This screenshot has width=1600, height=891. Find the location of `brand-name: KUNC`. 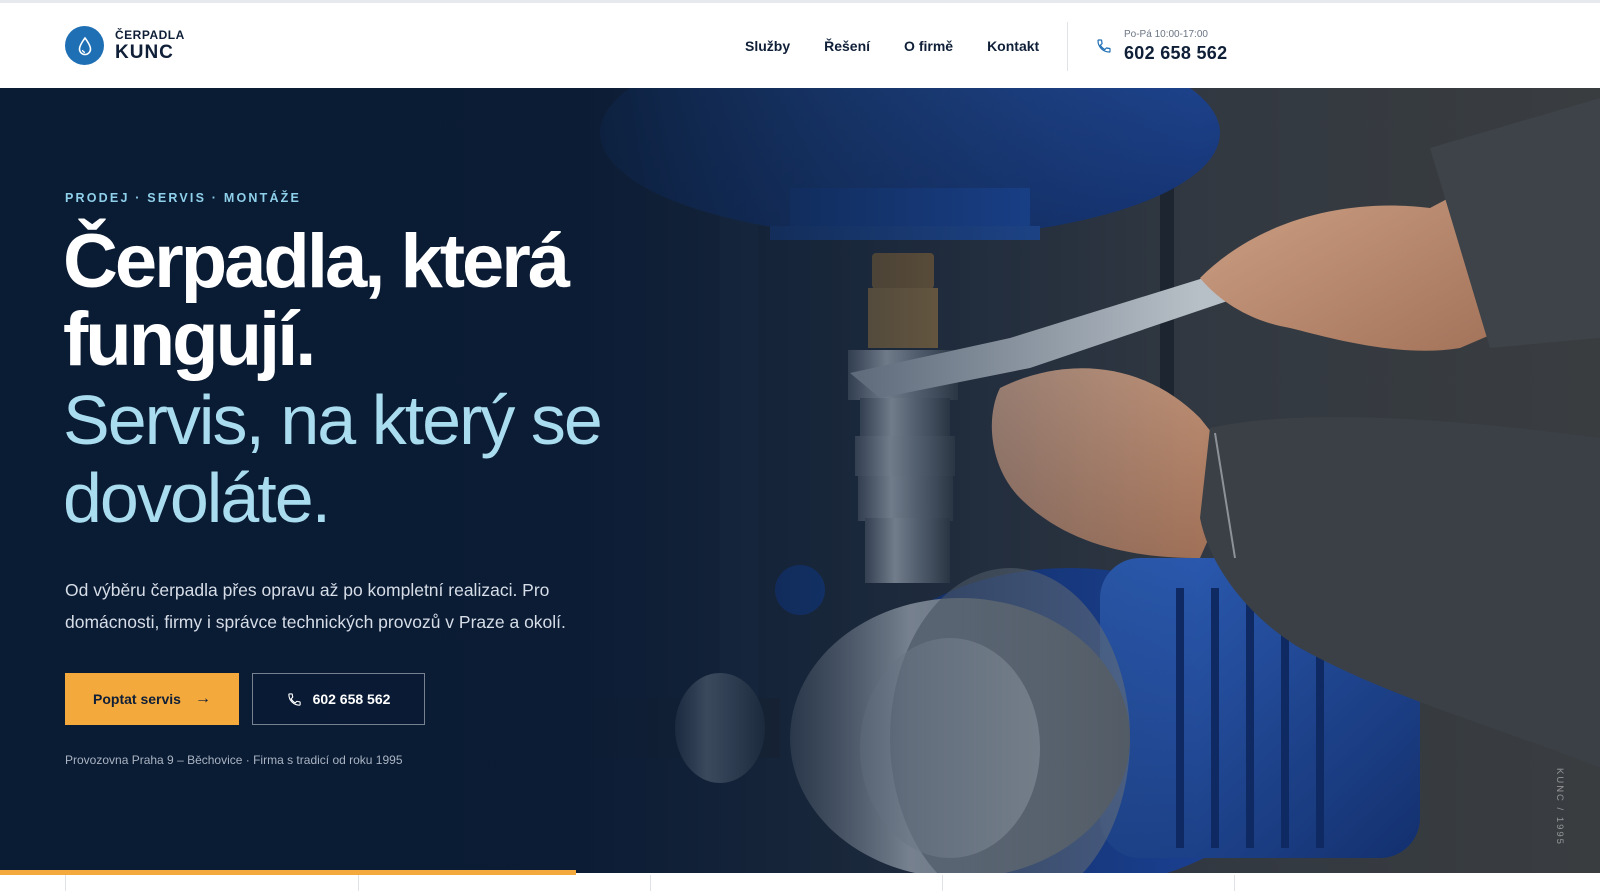

brand-name: KUNC is located at coordinates (144, 52).